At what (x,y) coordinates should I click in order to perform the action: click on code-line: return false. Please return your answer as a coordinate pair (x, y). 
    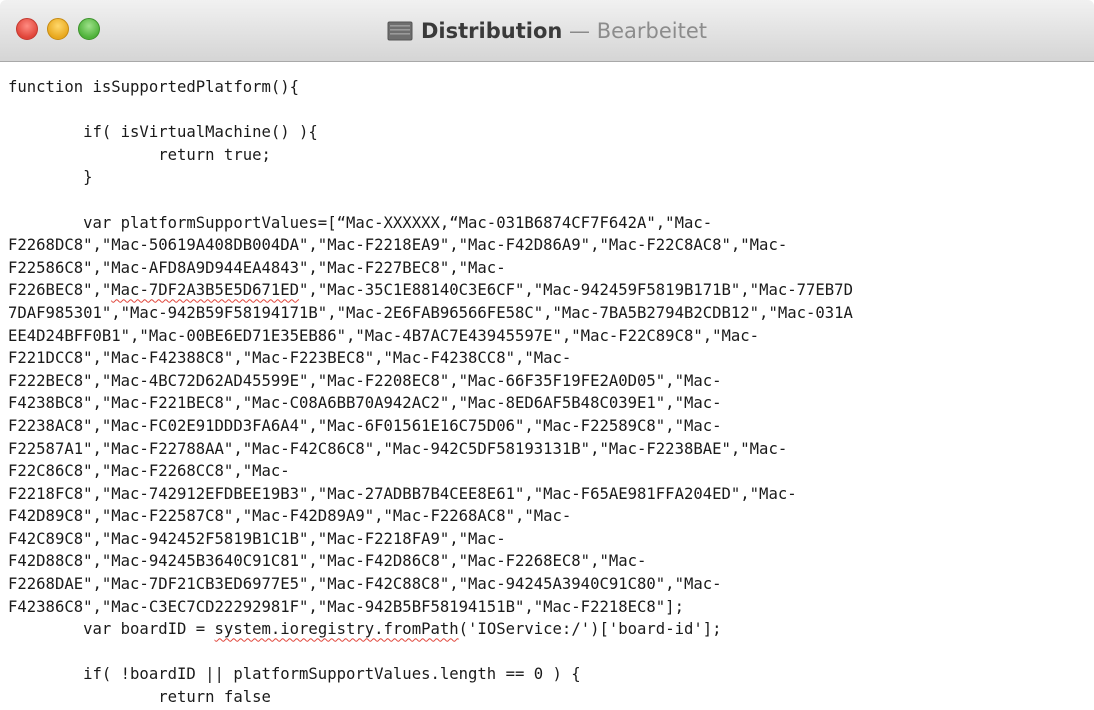
    Looking at the image, I should click on (139, 697).